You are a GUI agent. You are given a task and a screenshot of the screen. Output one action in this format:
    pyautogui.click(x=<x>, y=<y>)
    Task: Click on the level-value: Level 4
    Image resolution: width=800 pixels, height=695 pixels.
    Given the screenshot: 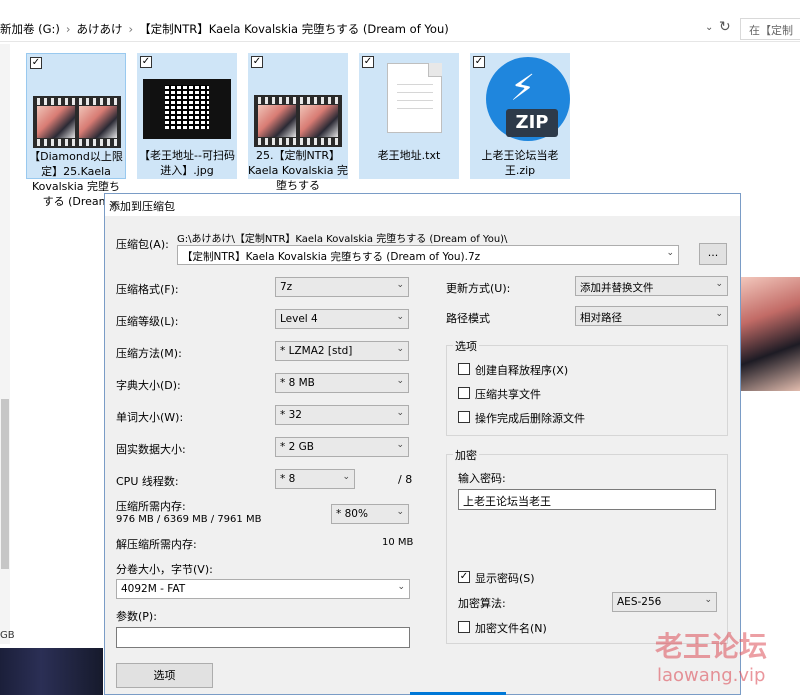 What is the action you would take?
    pyautogui.click(x=299, y=319)
    